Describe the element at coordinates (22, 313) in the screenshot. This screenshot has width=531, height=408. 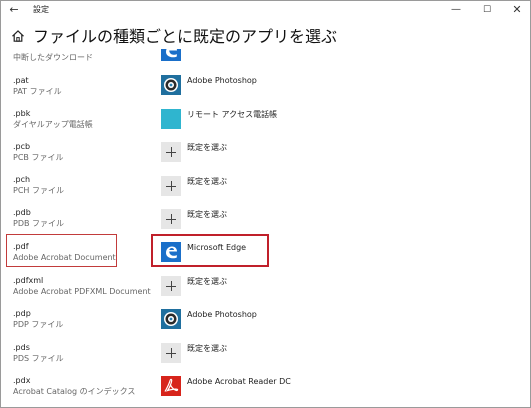
I see `file-extension: .pdp` at that location.